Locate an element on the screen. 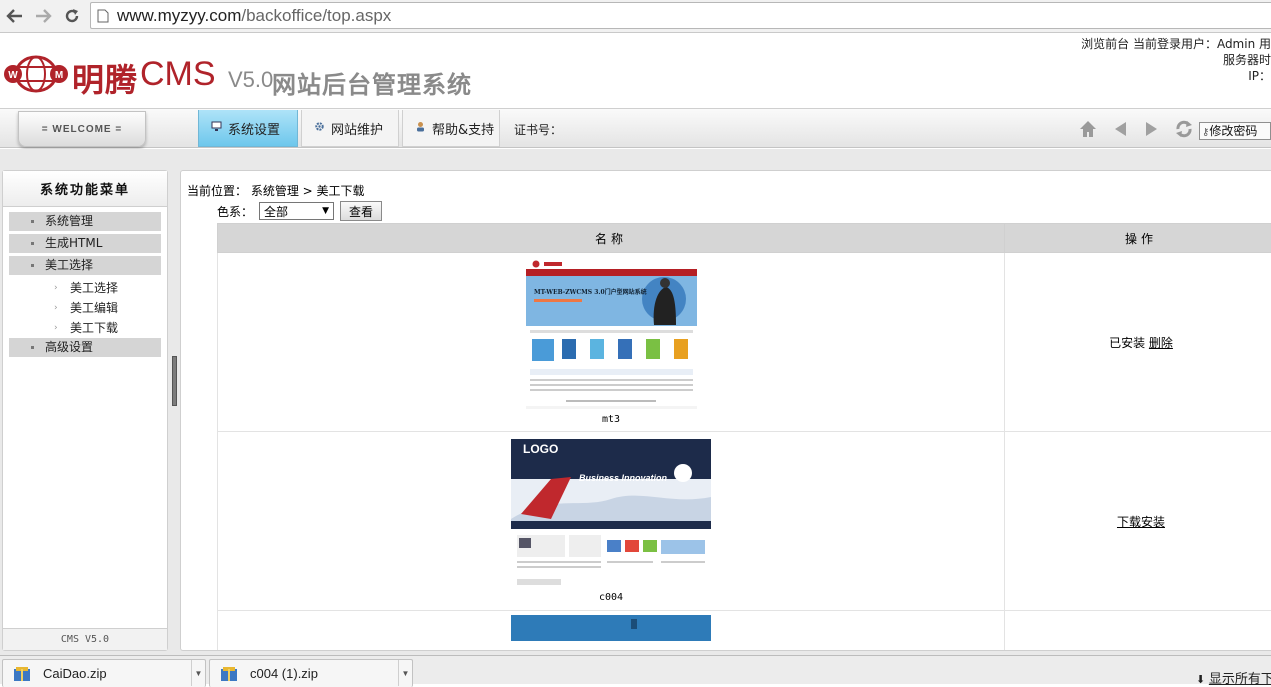 The image size is (1271, 687). page-icon is located at coordinates (103, 16).